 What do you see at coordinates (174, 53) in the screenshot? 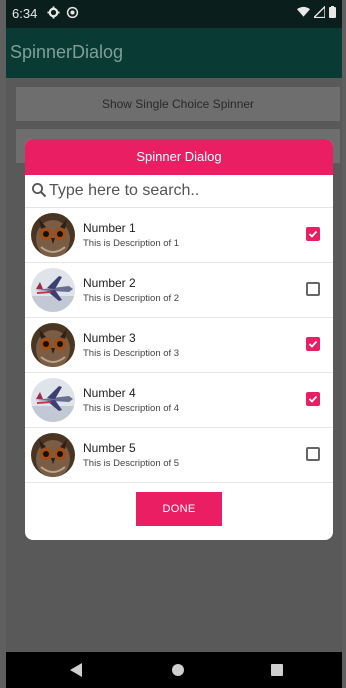
I see `app-bar: SpinnerDialog` at bounding box center [174, 53].